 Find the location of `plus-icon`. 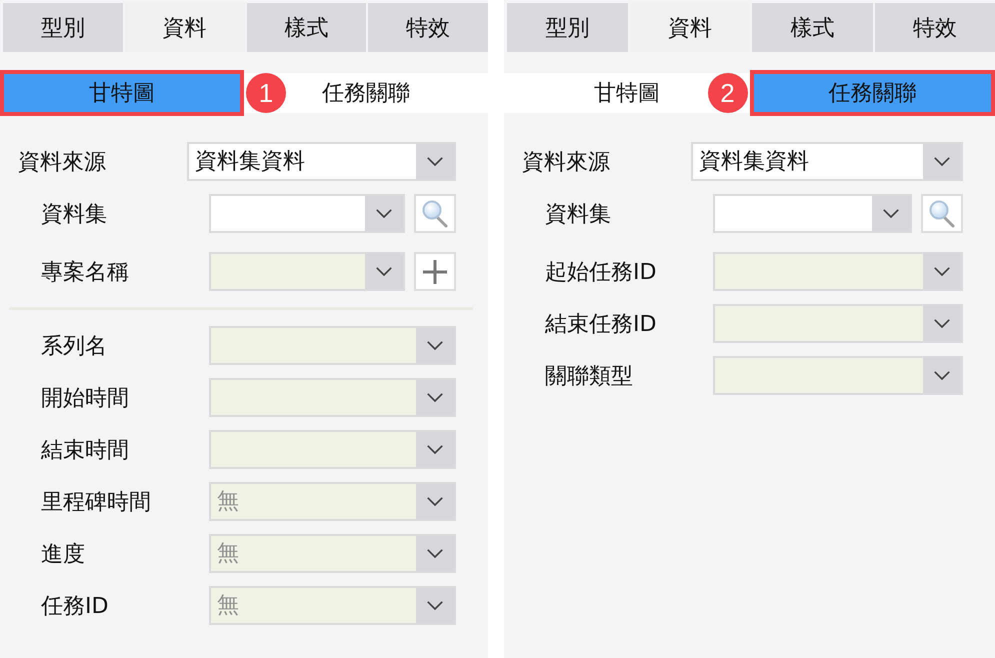

plus-icon is located at coordinates (435, 272).